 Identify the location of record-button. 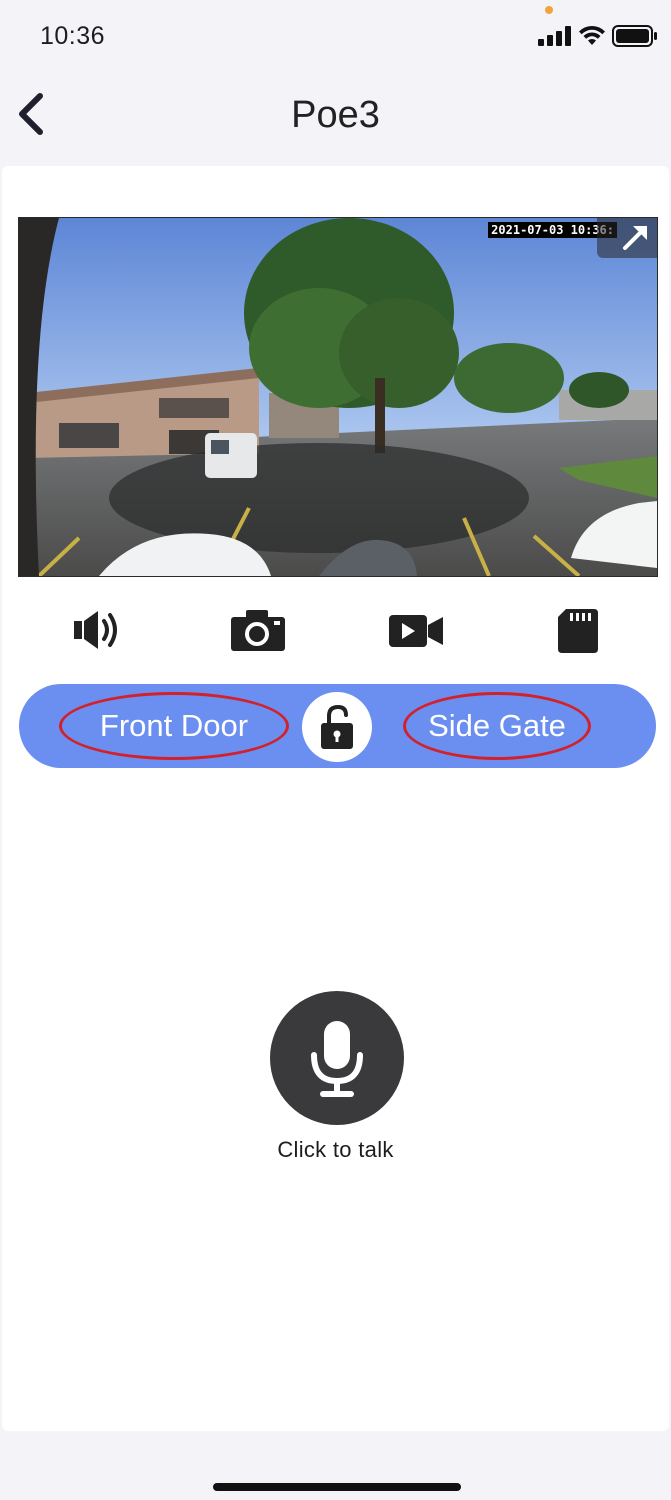
(416, 630).